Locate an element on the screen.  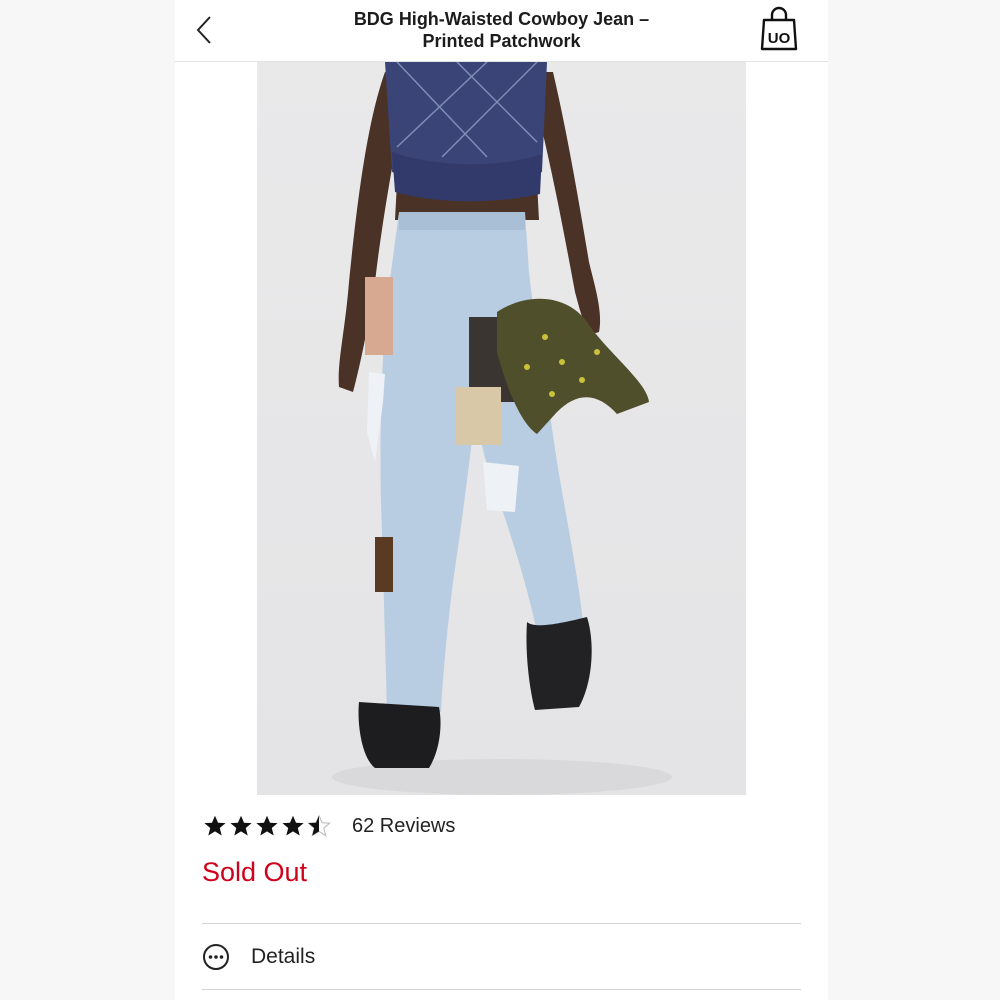
rating-row: 62 Reviews is located at coordinates (328, 826).